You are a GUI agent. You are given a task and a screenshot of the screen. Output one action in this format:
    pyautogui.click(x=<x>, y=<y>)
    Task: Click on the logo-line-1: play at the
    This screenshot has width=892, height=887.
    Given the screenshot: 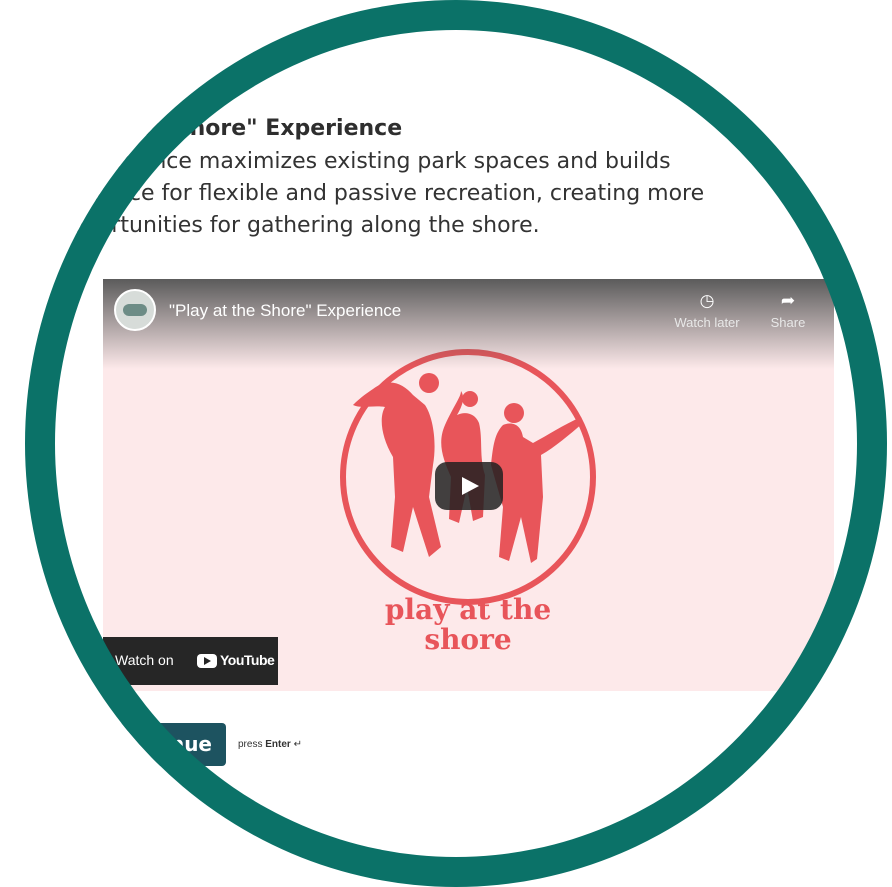 What is the action you would take?
    pyautogui.click(x=468, y=609)
    